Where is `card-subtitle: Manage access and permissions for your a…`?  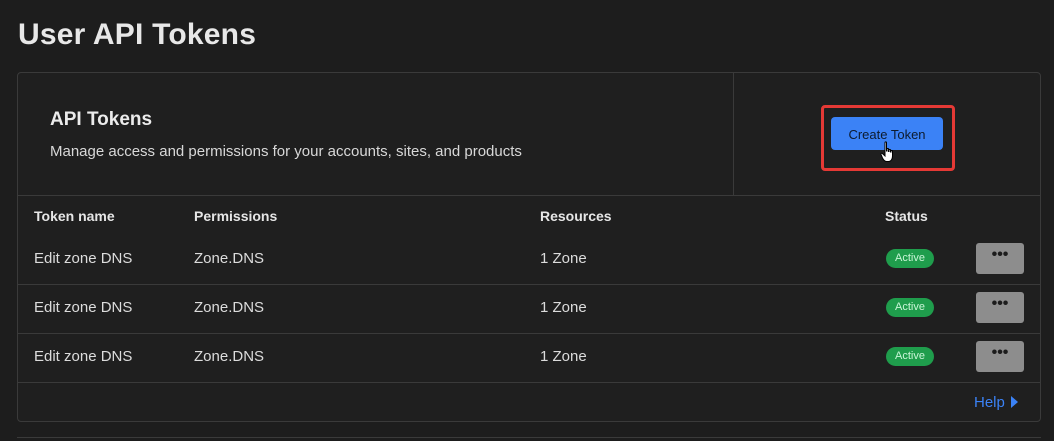
card-subtitle: Manage access and permissions for your a… is located at coordinates (286, 151).